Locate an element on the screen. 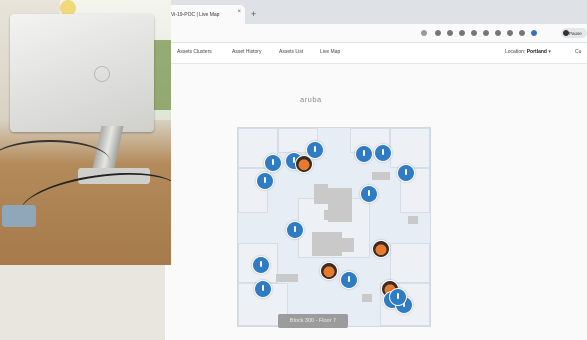  avatar is located at coordinates (566, 33).